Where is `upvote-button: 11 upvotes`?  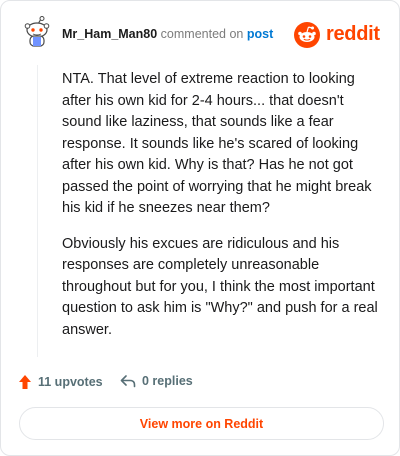 upvote-button: 11 upvotes is located at coordinates (60, 382).